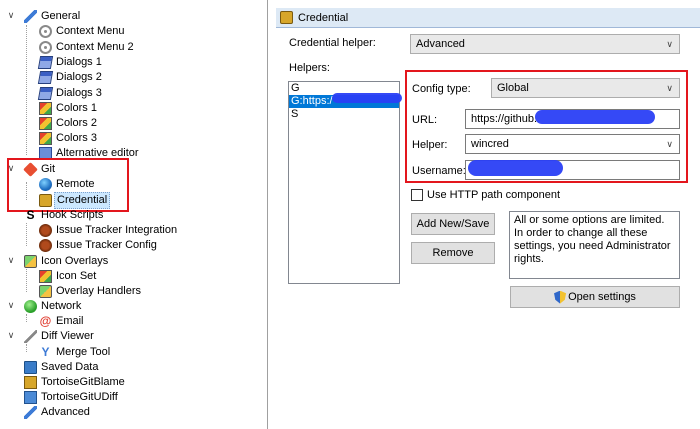 This screenshot has height=429, width=700. What do you see at coordinates (61, 321) in the screenshot?
I see `tree-item-email: @ Email` at bounding box center [61, 321].